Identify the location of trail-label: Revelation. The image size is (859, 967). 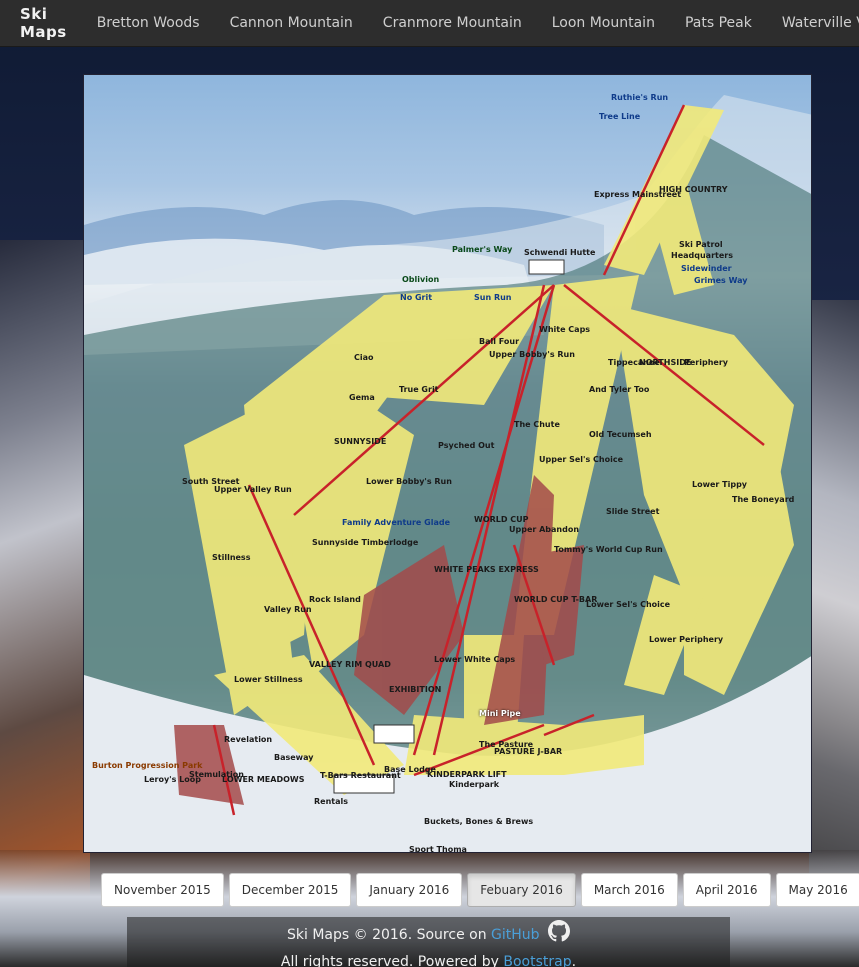
(248, 739).